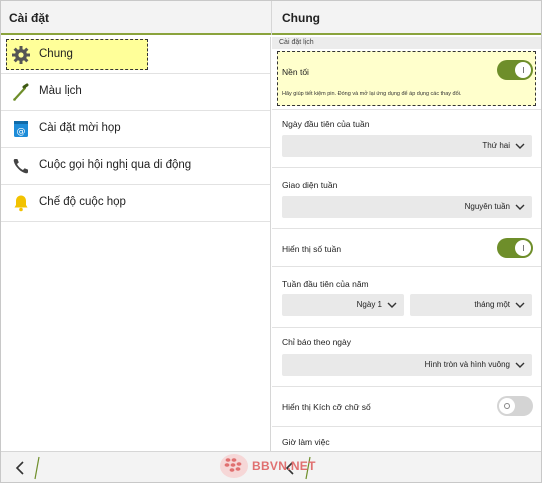 Image resolution: width=542 pixels, height=483 pixels. Describe the element at coordinates (492, 304) in the screenshot. I see `dropdown-value: tháng một` at that location.